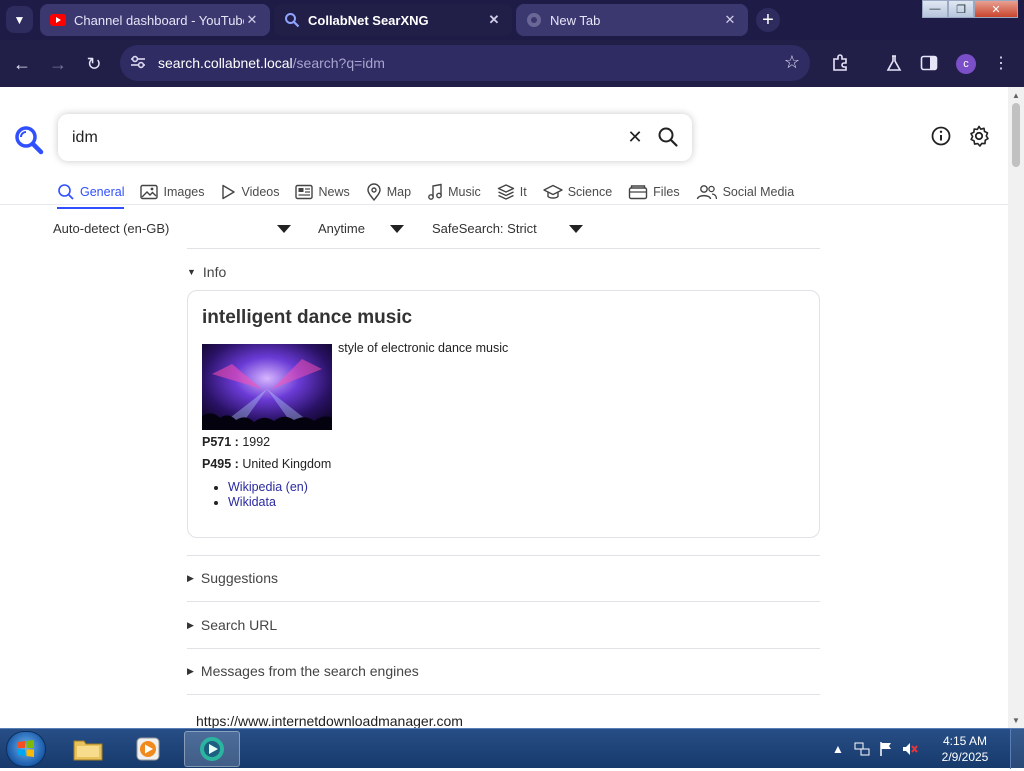 The width and height of the screenshot is (1024, 771). I want to click on tab-title: Channel dashboard - YouTube, so click(159, 20).